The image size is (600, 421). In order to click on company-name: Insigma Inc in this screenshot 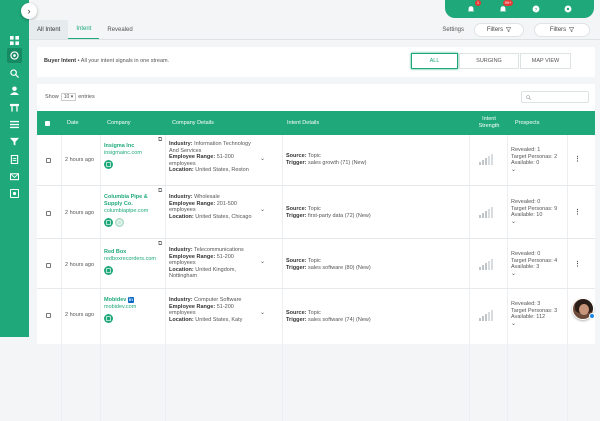, I will do `click(135, 146)`.